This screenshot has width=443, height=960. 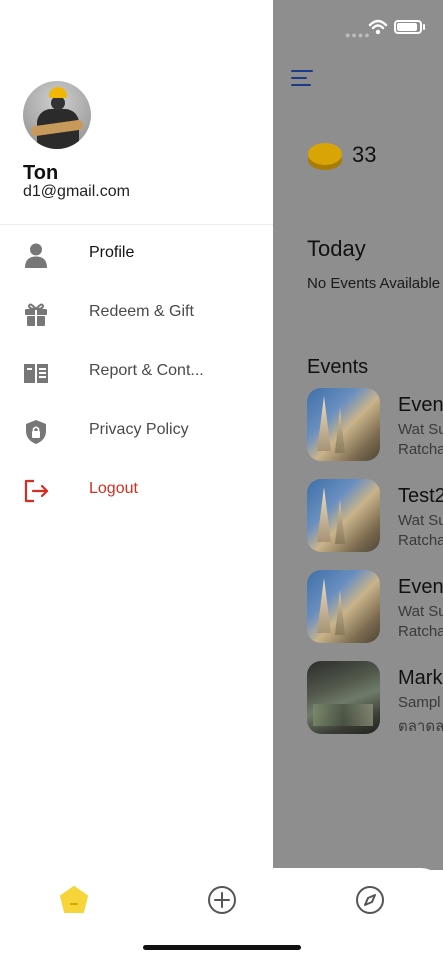 What do you see at coordinates (112, 252) in the screenshot?
I see `menu-label: Profile` at bounding box center [112, 252].